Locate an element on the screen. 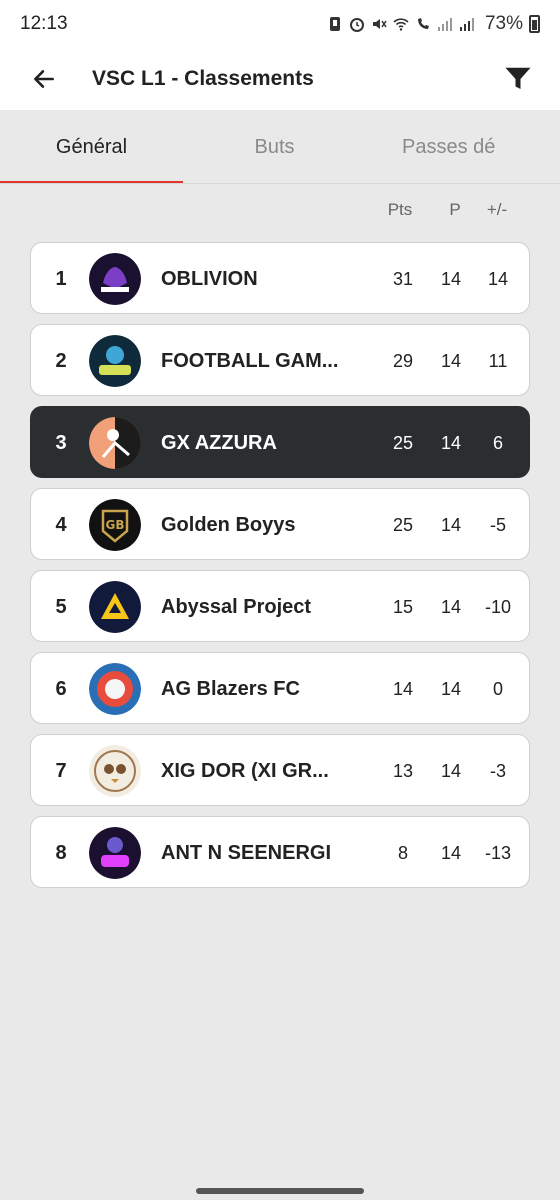 The image size is (560, 1200). table-row: 1 OBLIVION 31 14 14 is located at coordinates (280, 278).